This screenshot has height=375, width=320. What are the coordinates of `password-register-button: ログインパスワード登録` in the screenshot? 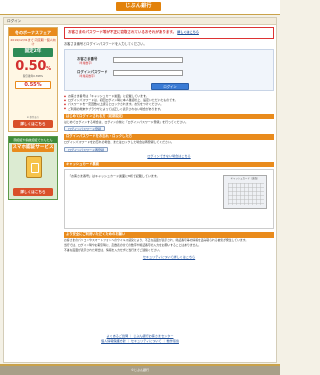 It's located at (85, 128).